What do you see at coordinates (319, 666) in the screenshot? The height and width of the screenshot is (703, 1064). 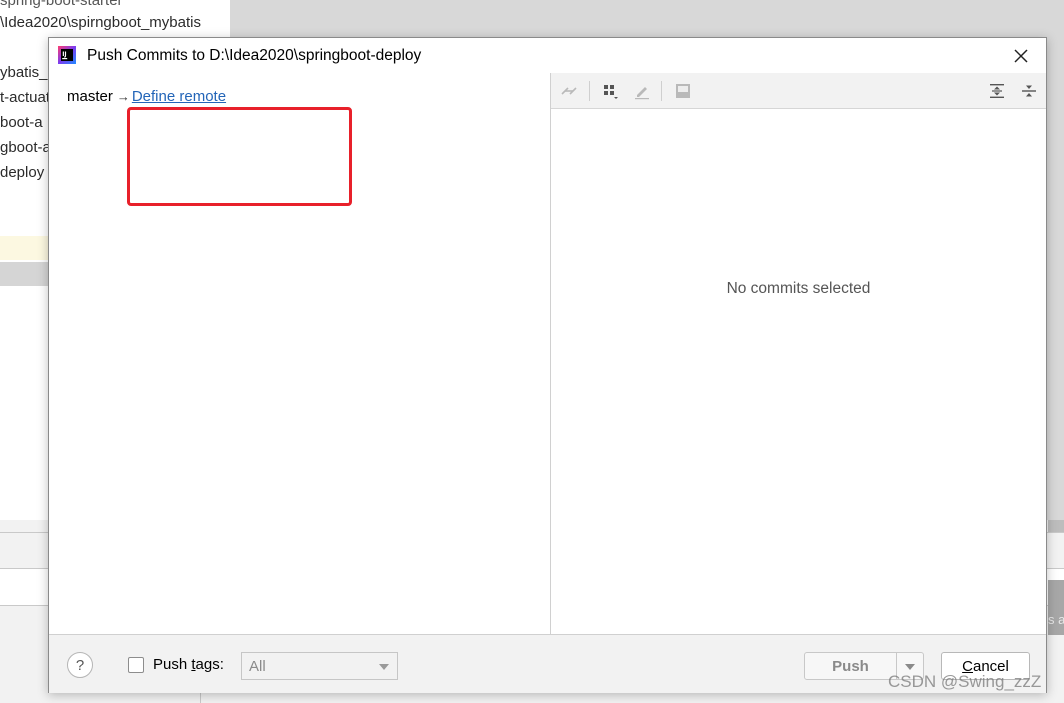 I see `push-tags-select: All` at bounding box center [319, 666].